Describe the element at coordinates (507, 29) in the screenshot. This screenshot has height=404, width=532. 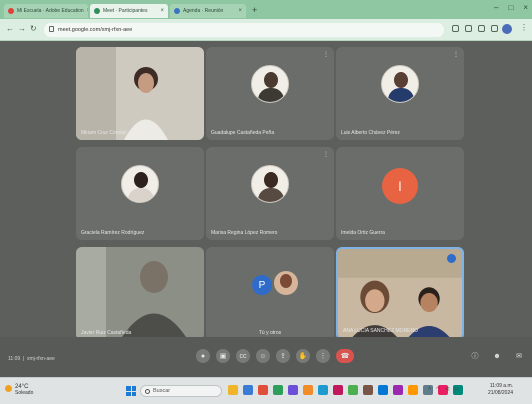
I see `profile-avatar` at that location.